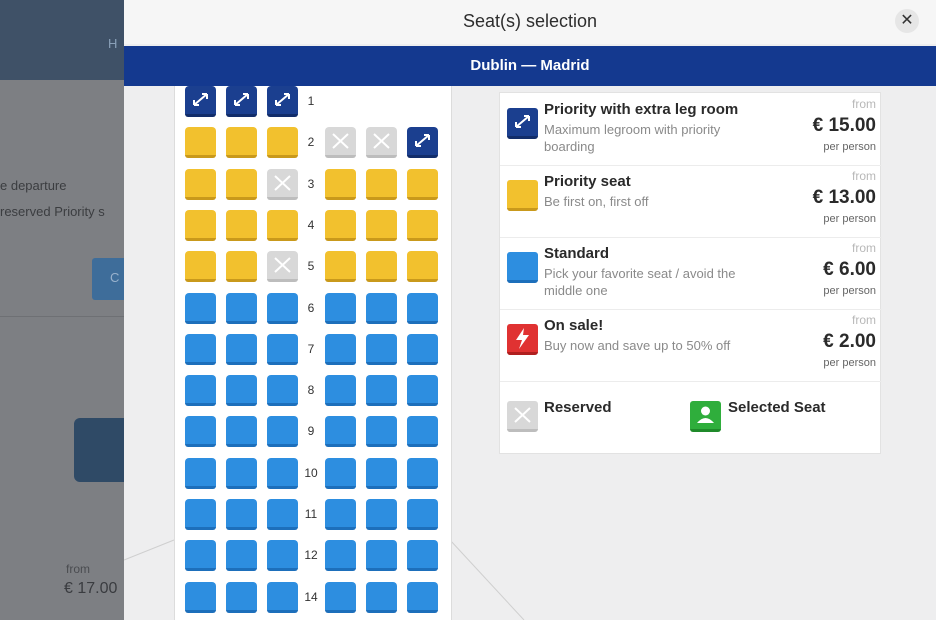  I want to click on legend-item-title: Standard, so click(577, 253).